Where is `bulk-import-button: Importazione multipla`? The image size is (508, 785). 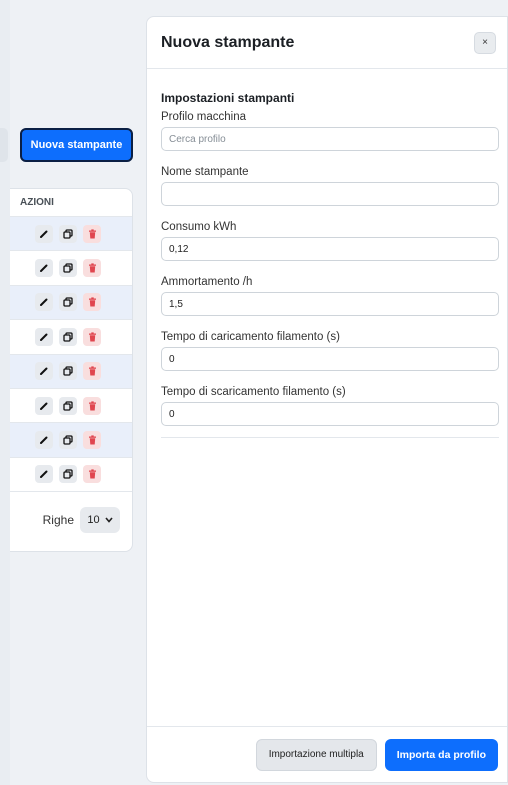
bulk-import-button: Importazione multipla is located at coordinates (316, 754).